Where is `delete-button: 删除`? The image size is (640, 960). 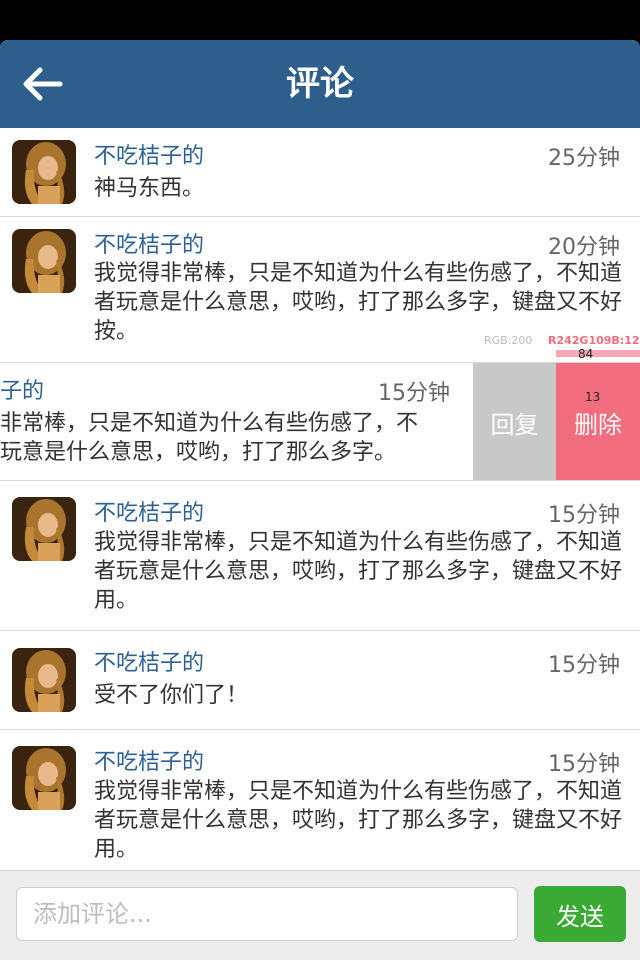
delete-button: 删除 is located at coordinates (598, 421).